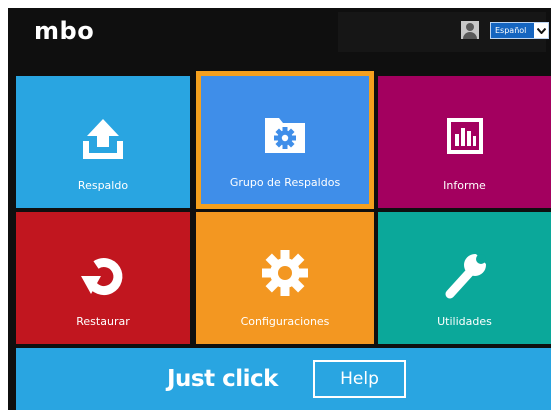  I want to click on tile-respaldo: Respaldo, so click(103, 142).